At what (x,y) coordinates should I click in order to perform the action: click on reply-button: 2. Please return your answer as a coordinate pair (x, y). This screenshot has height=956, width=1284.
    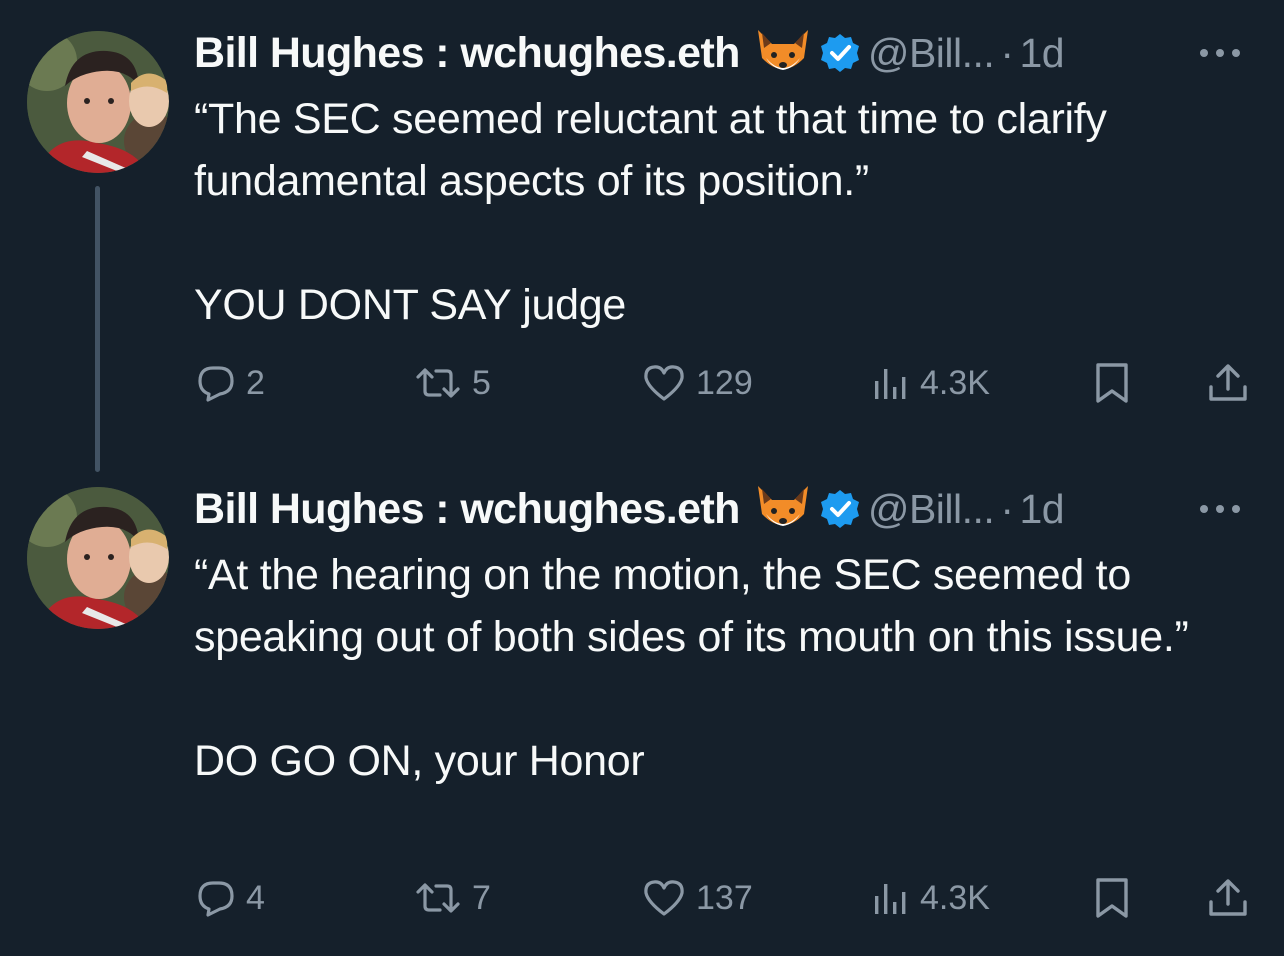
    Looking at the image, I should click on (230, 383).